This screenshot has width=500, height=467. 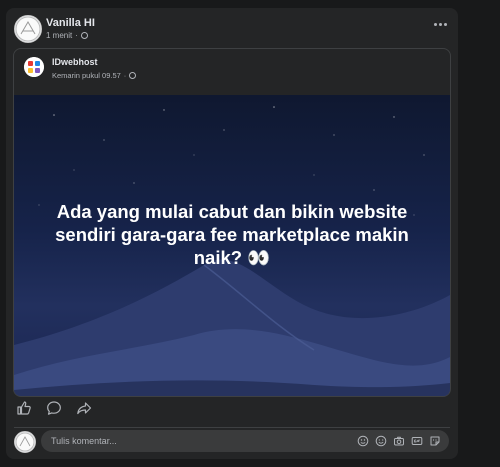 What do you see at coordinates (399, 441) in the screenshot?
I see `camera-icon` at bounding box center [399, 441].